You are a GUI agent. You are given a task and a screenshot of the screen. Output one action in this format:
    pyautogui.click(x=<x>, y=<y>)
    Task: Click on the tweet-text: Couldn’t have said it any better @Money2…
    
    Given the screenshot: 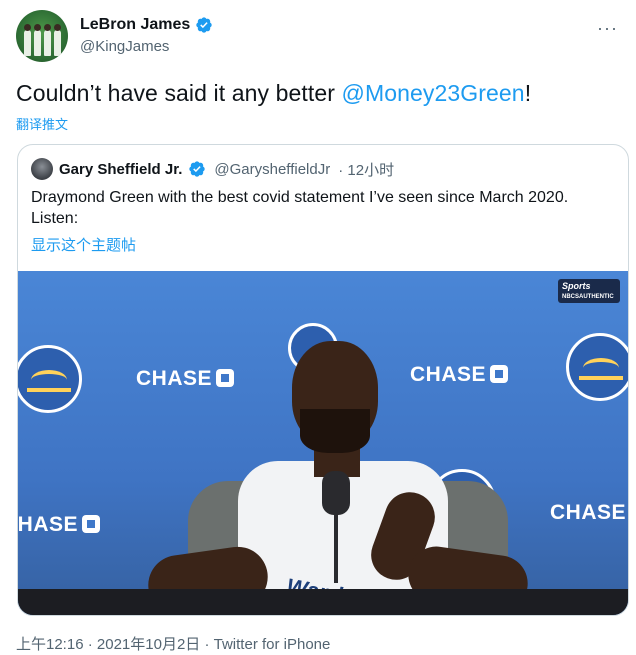 What is the action you would take?
    pyautogui.click(x=273, y=93)
    